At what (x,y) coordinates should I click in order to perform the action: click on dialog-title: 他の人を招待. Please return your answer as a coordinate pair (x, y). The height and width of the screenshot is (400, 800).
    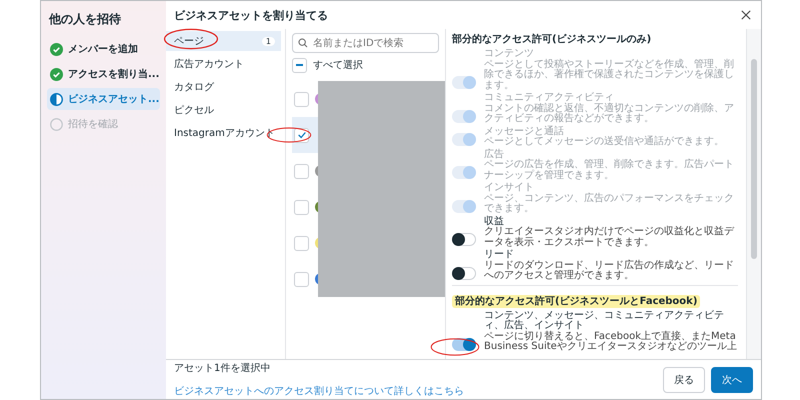
    Looking at the image, I should click on (85, 19).